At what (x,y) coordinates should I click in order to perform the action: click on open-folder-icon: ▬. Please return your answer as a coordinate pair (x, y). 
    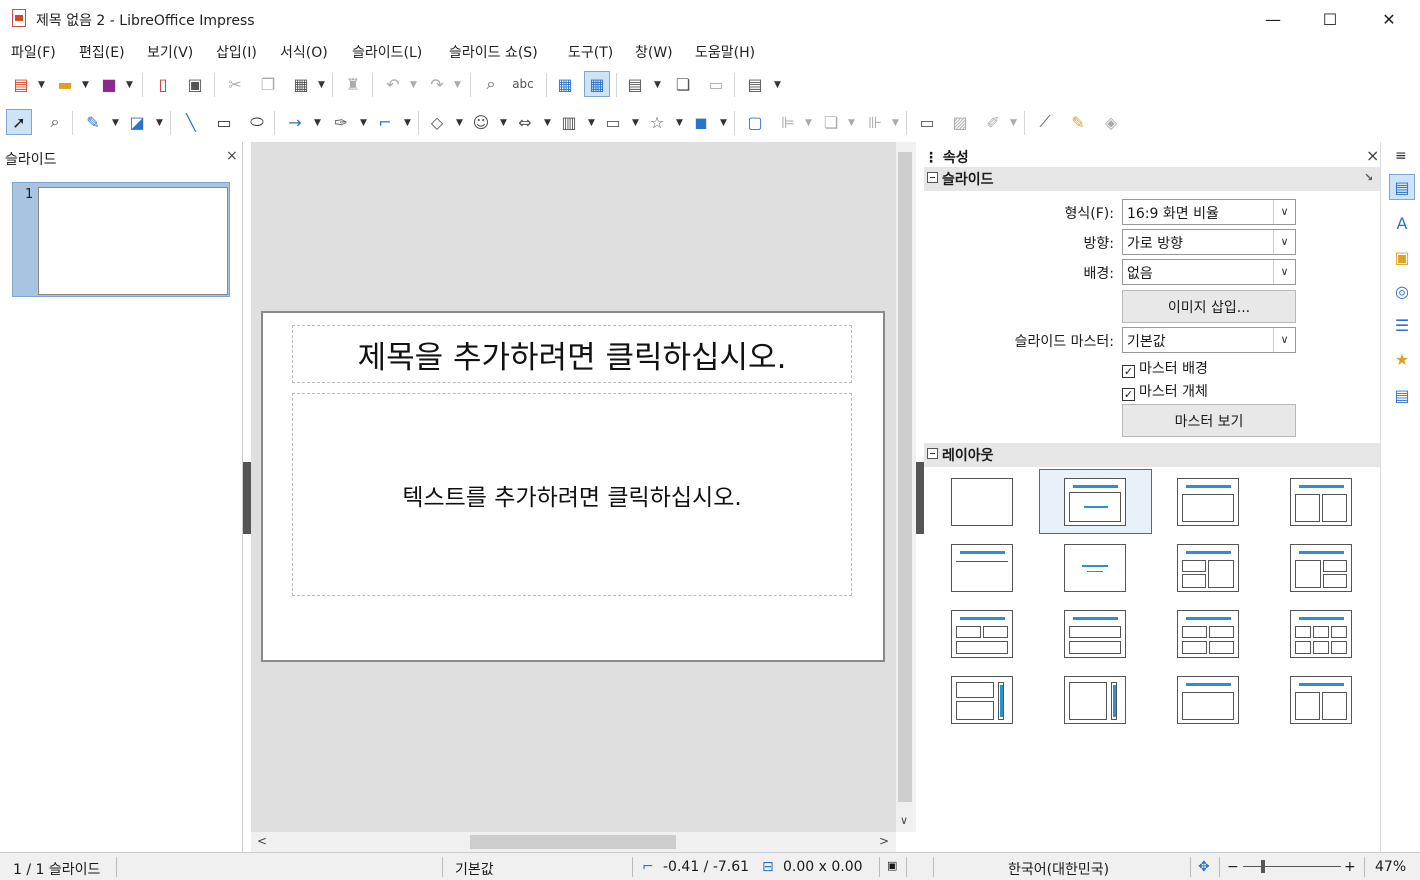
    Looking at the image, I should click on (65, 84).